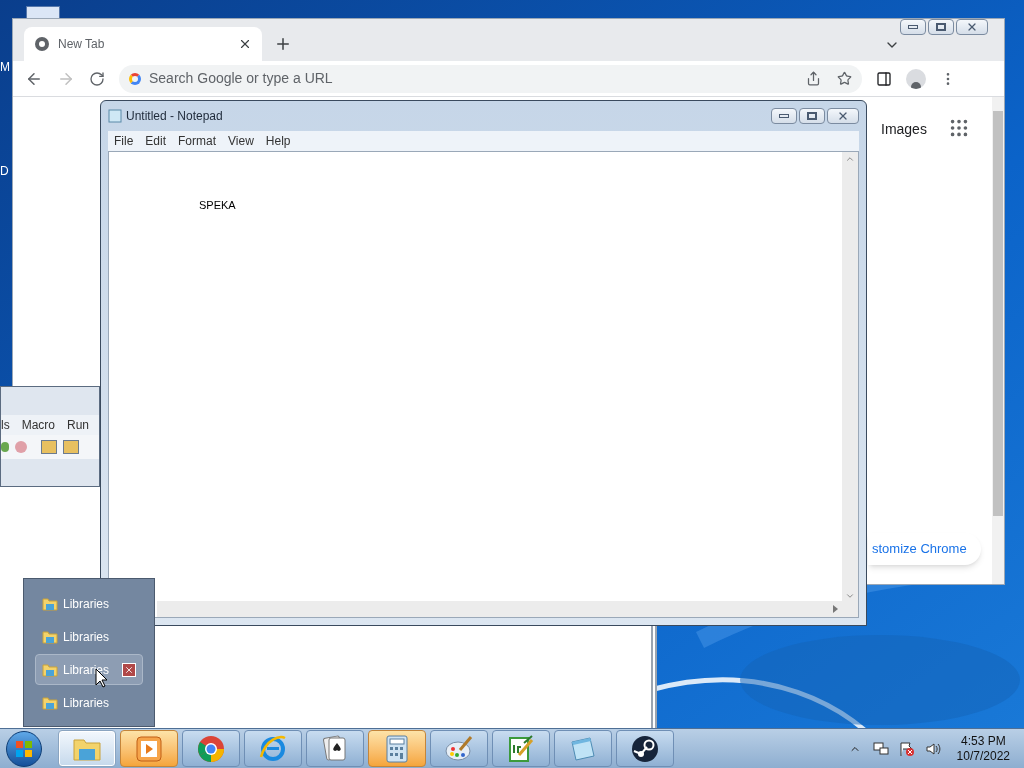 The image size is (1024, 768). Describe the element at coordinates (241, 141) in the screenshot. I see `menu-item: View` at that location.